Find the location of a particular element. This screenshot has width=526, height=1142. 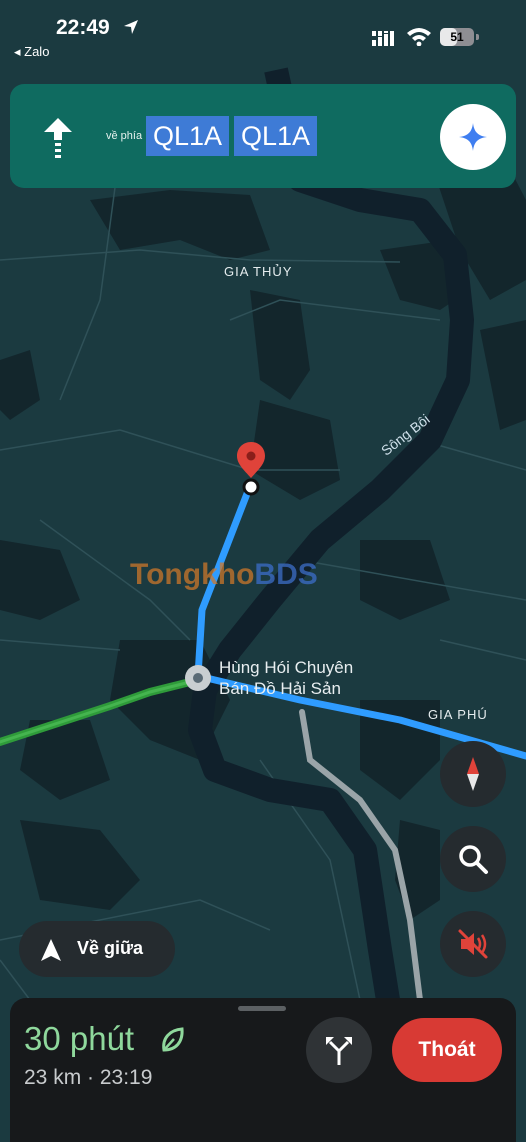

back-to-app-link: ◂ Zalo is located at coordinates (31, 52).